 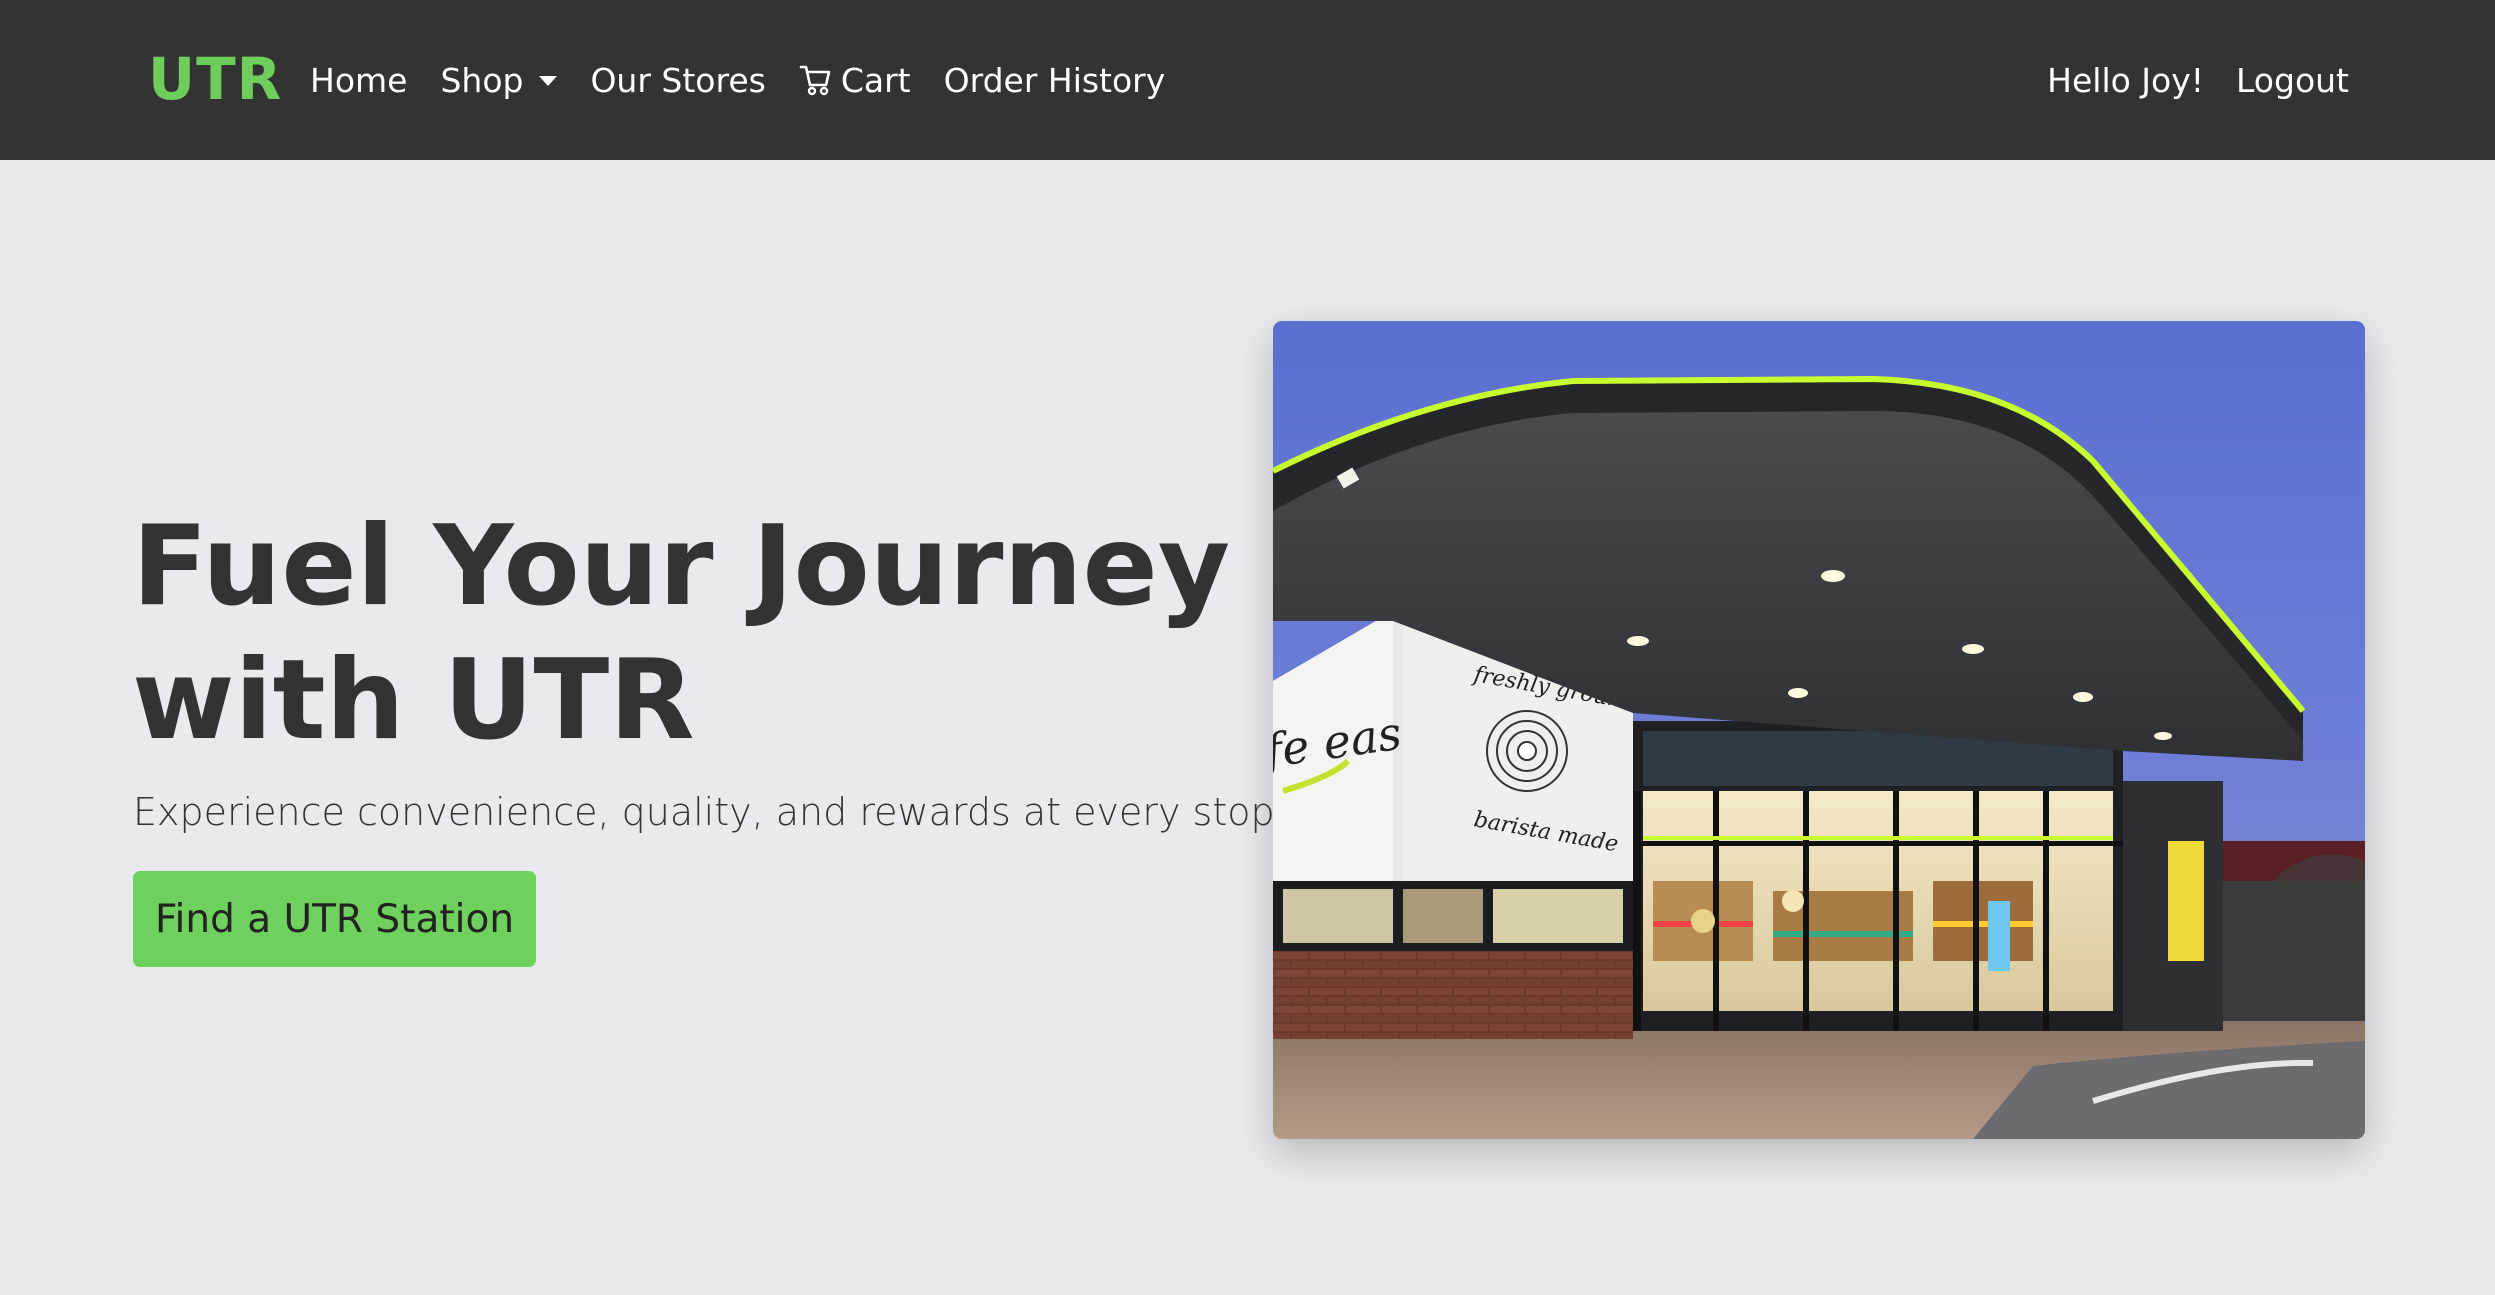 I want to click on nav-shop-label: Shop, so click(x=482, y=80).